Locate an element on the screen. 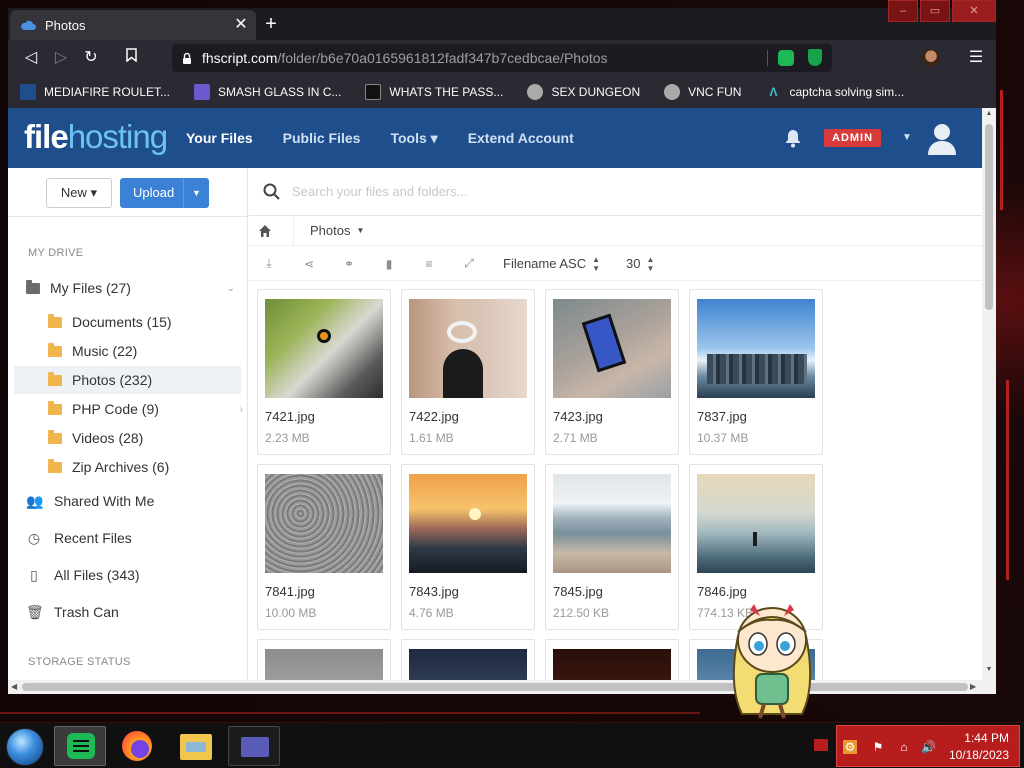 This screenshot has height=768, width=1024. sort-updown-icon: ▲ ▼ is located at coordinates (596, 264).